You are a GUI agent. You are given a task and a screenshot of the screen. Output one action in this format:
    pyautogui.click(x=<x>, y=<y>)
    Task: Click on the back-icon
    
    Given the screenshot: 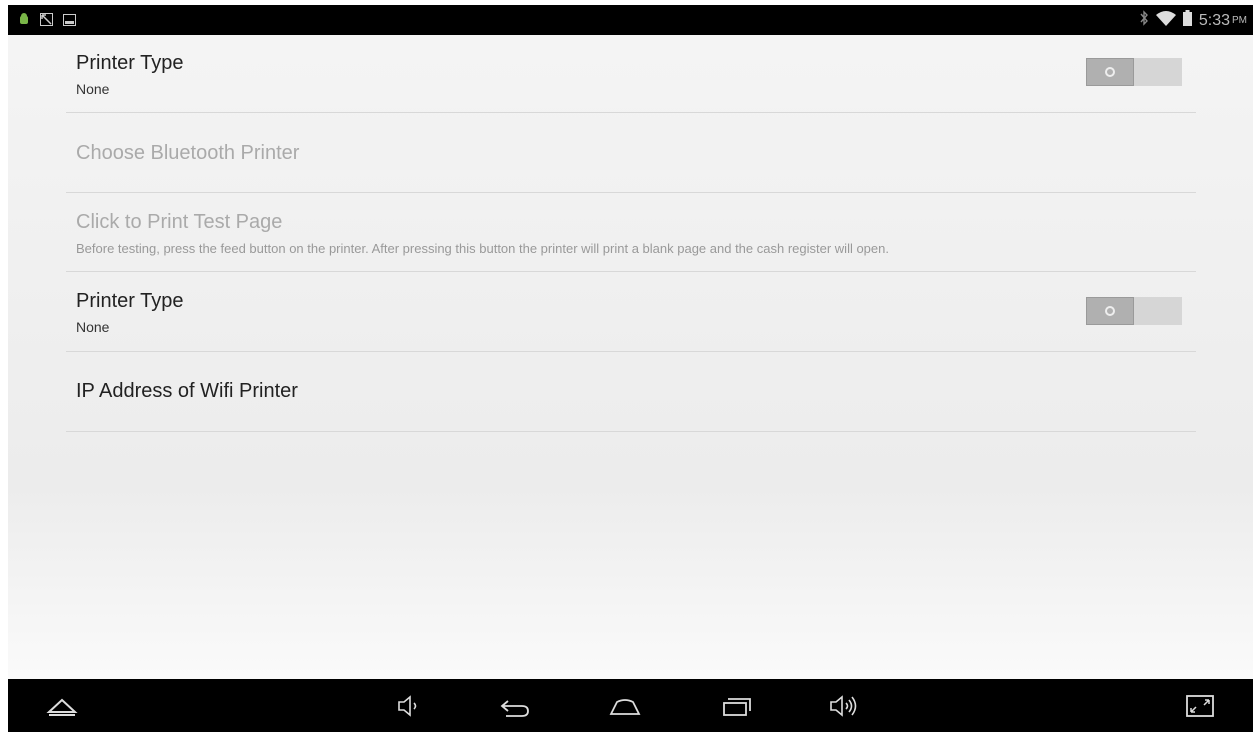 What is the action you would take?
    pyautogui.click(x=515, y=706)
    